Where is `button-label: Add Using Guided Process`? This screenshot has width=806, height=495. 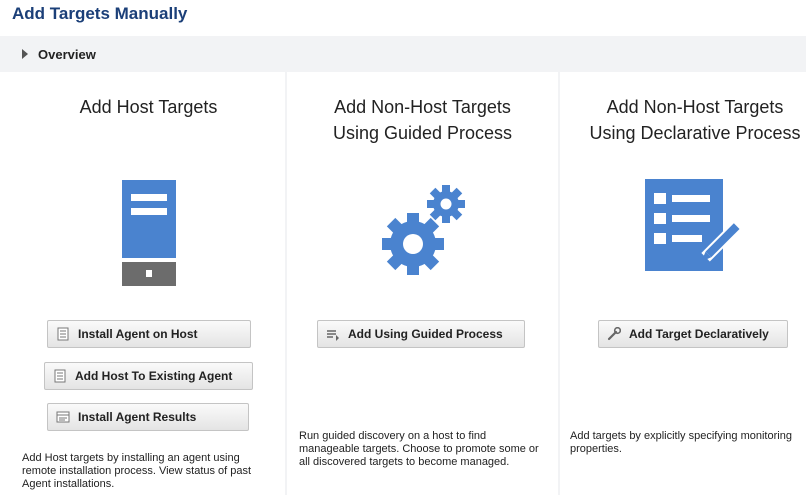
button-label: Add Using Guided Process is located at coordinates (425, 334).